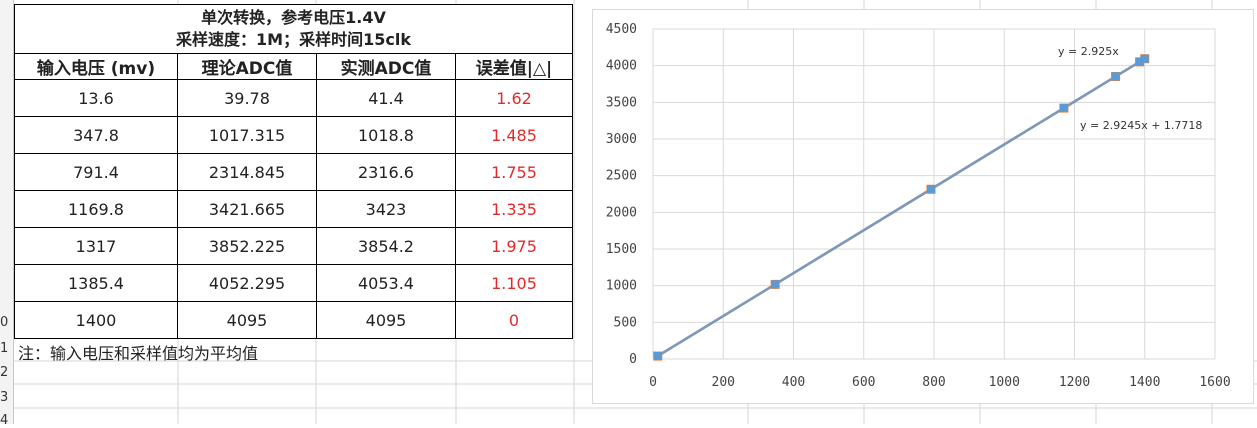 The image size is (1257, 428). I want to click on header-measured-adc: 实测ADC值, so click(386, 66).